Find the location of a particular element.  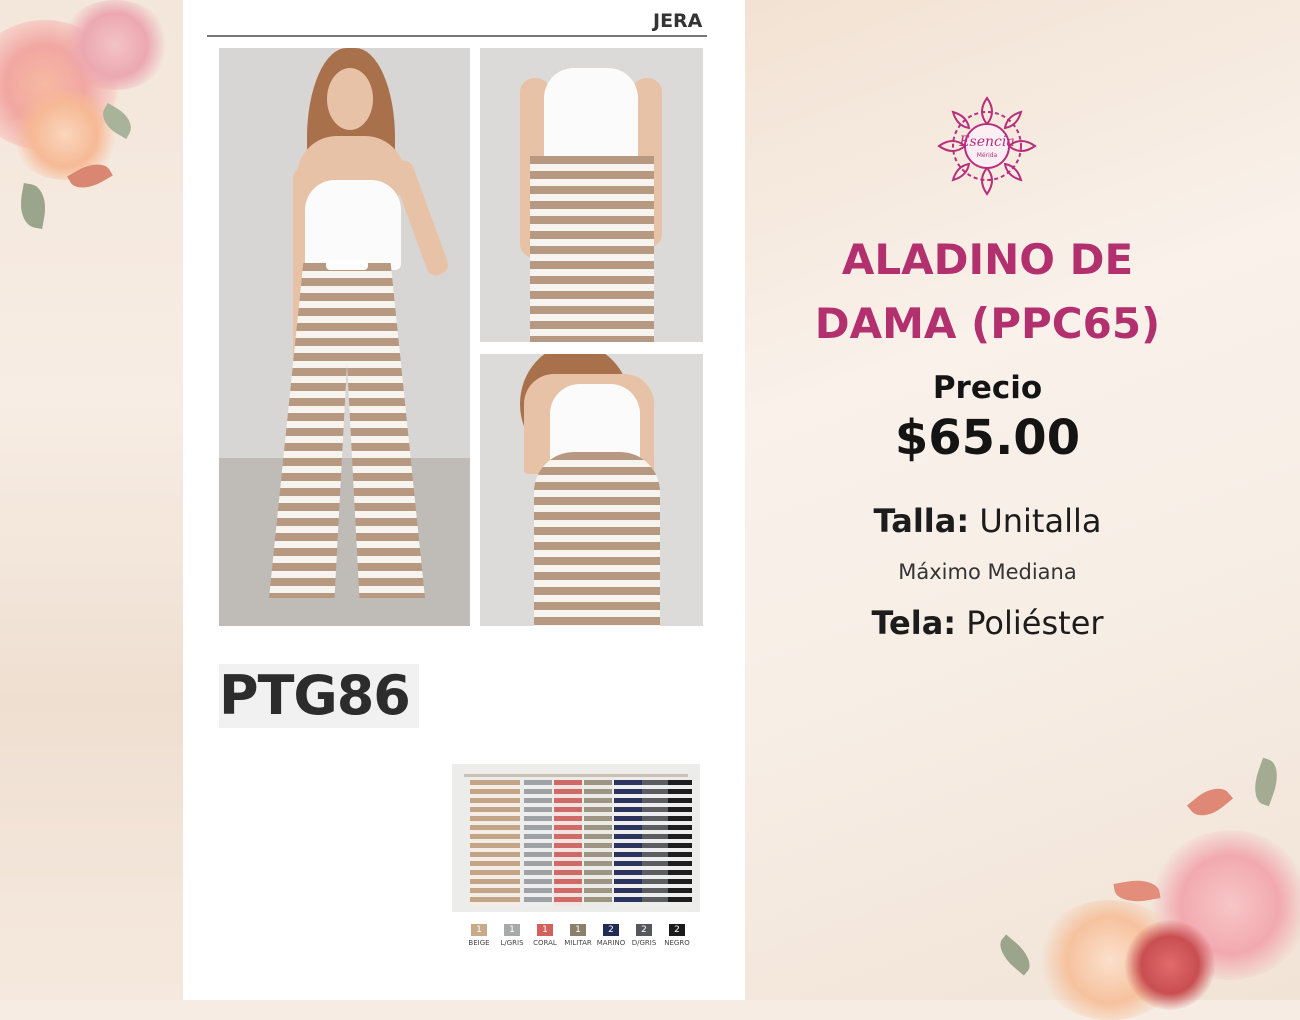

hanger-bar is located at coordinates (576, 775).